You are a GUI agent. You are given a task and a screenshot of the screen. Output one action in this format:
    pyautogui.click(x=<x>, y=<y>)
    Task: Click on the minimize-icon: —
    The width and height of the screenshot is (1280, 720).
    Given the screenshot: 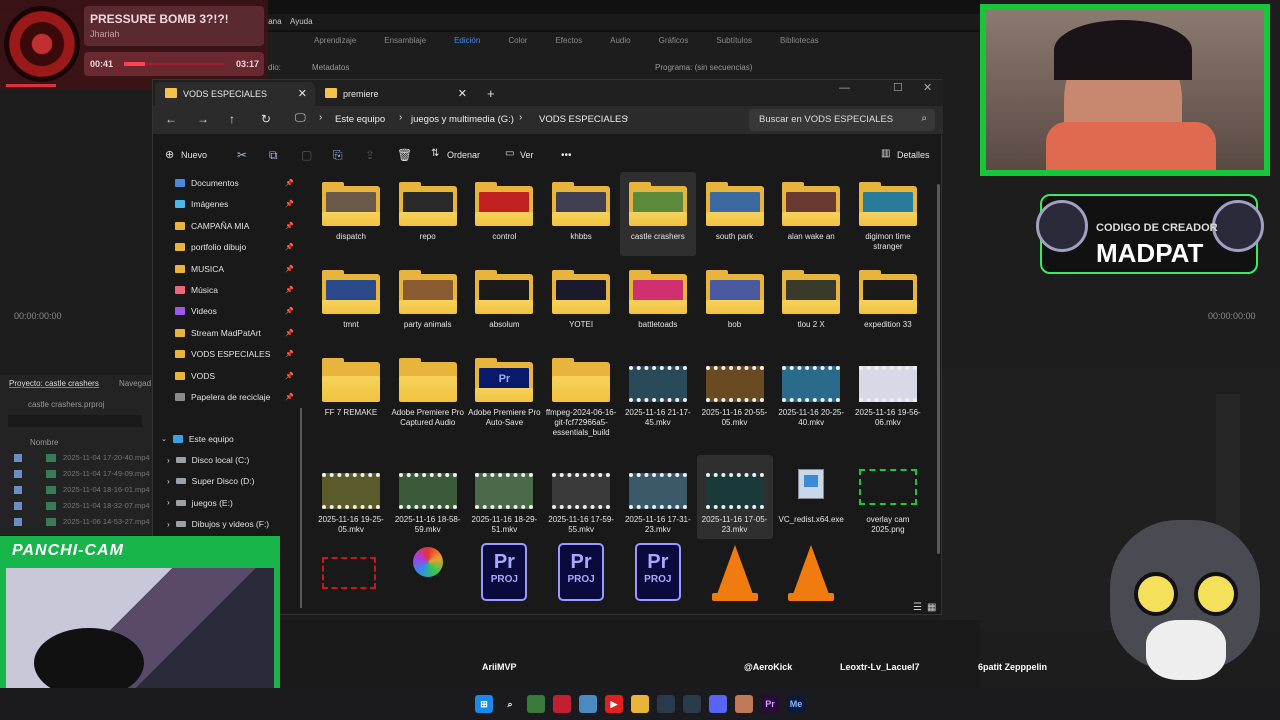 What is the action you would take?
    pyautogui.click(x=844, y=88)
    